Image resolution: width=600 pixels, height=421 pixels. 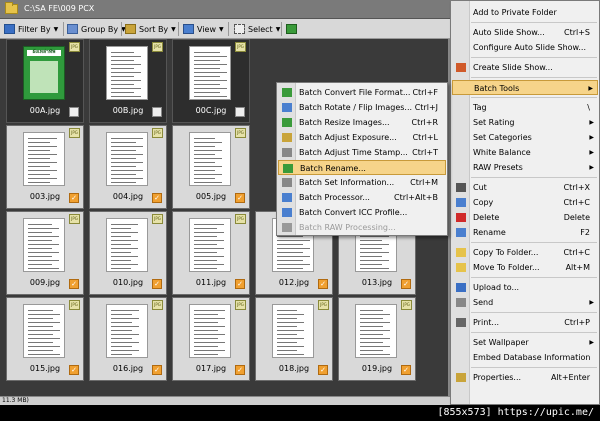 I want to click on menu-item-batch-tools: Batch Tools ▶, so click(x=525, y=87).